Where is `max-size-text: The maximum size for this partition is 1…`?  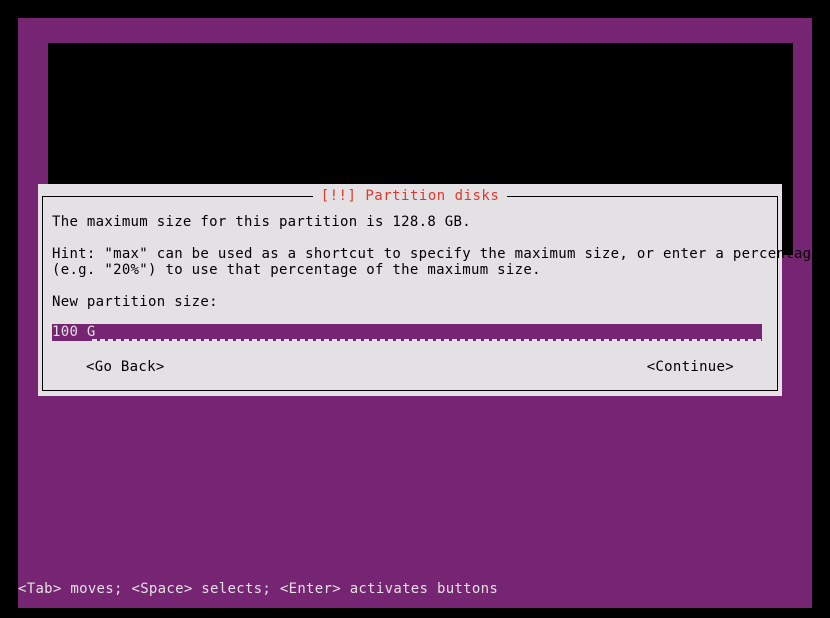 max-size-text: The maximum size for this partition is 1… is located at coordinates (261, 222).